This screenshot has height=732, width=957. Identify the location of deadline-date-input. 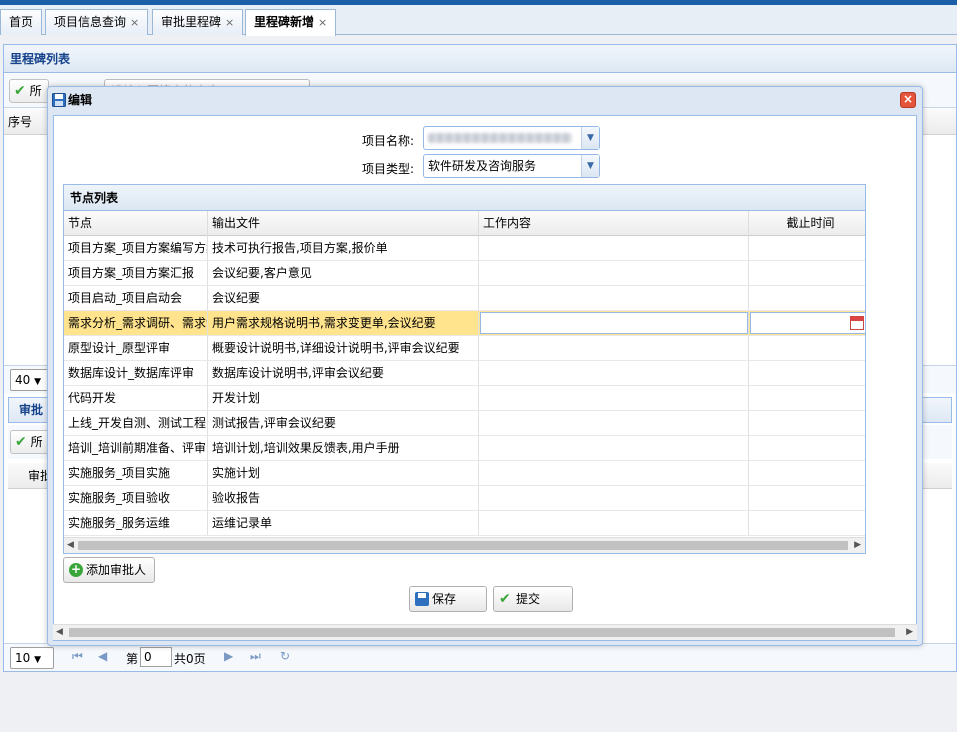
(807, 323).